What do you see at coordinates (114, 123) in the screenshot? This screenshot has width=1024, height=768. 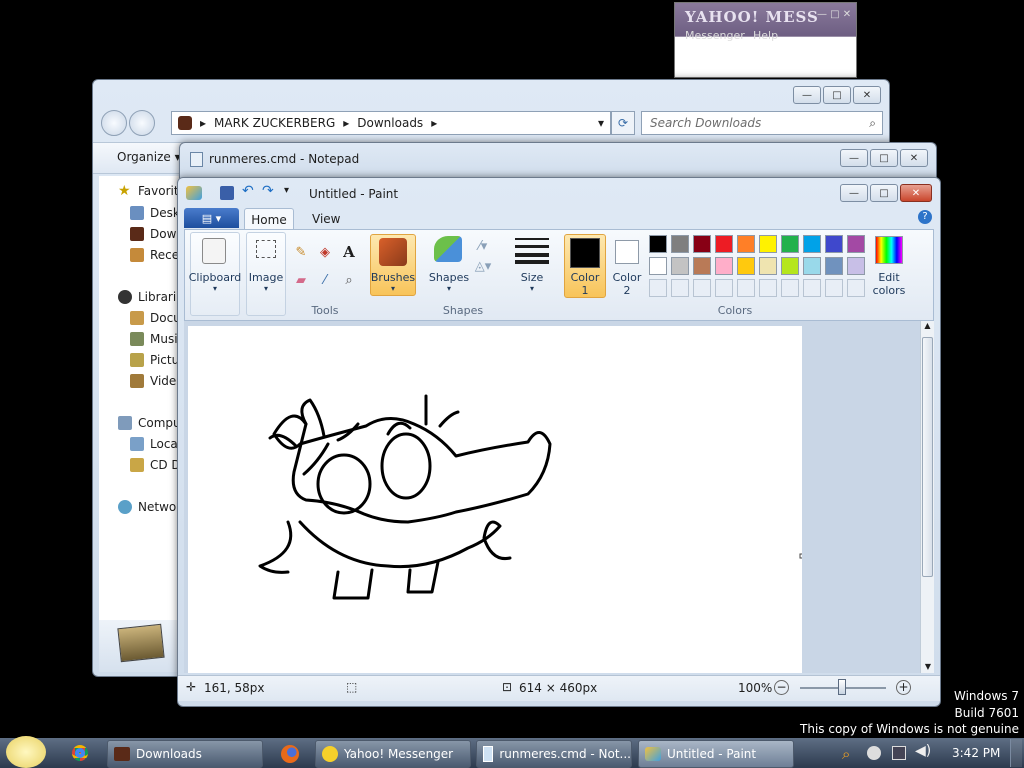 I see `back-button` at bounding box center [114, 123].